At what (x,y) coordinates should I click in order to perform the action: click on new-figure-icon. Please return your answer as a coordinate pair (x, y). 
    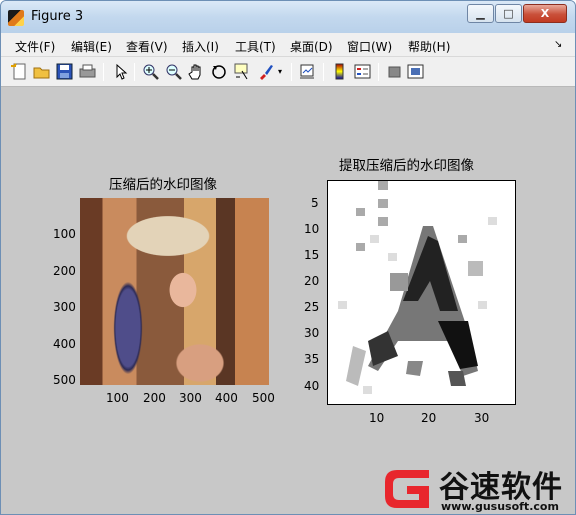
    Looking at the image, I should click on (19, 71).